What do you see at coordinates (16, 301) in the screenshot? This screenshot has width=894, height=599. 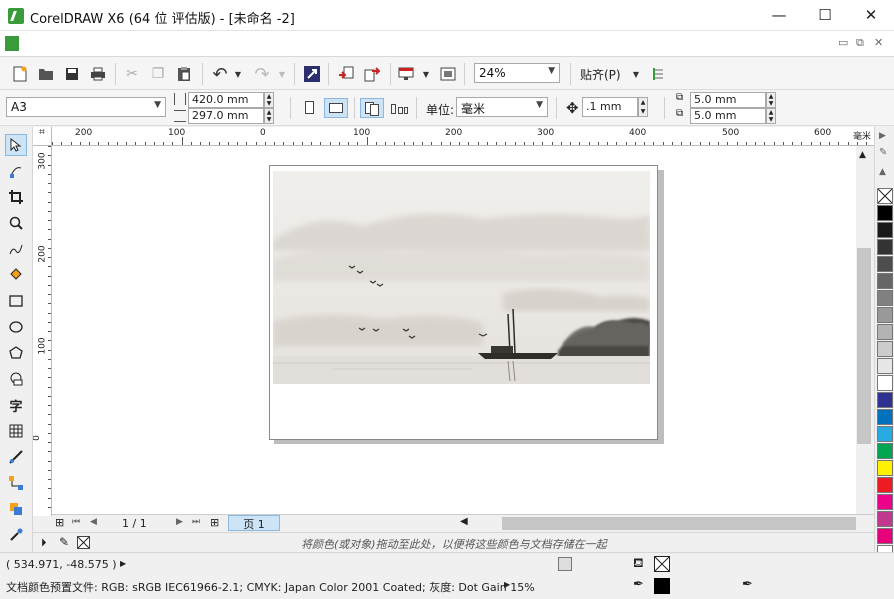 I see `rectangle-tool-icon` at bounding box center [16, 301].